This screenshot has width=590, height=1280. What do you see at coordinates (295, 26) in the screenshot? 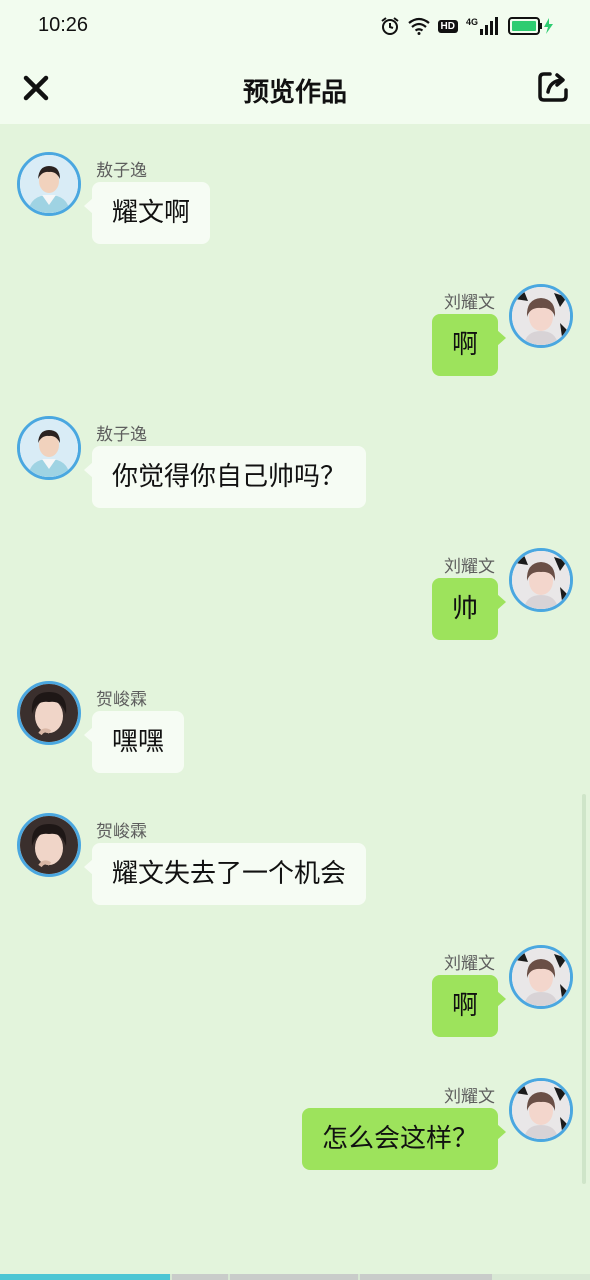
I see `status-bar: 10:26 HD 4G` at bounding box center [295, 26].